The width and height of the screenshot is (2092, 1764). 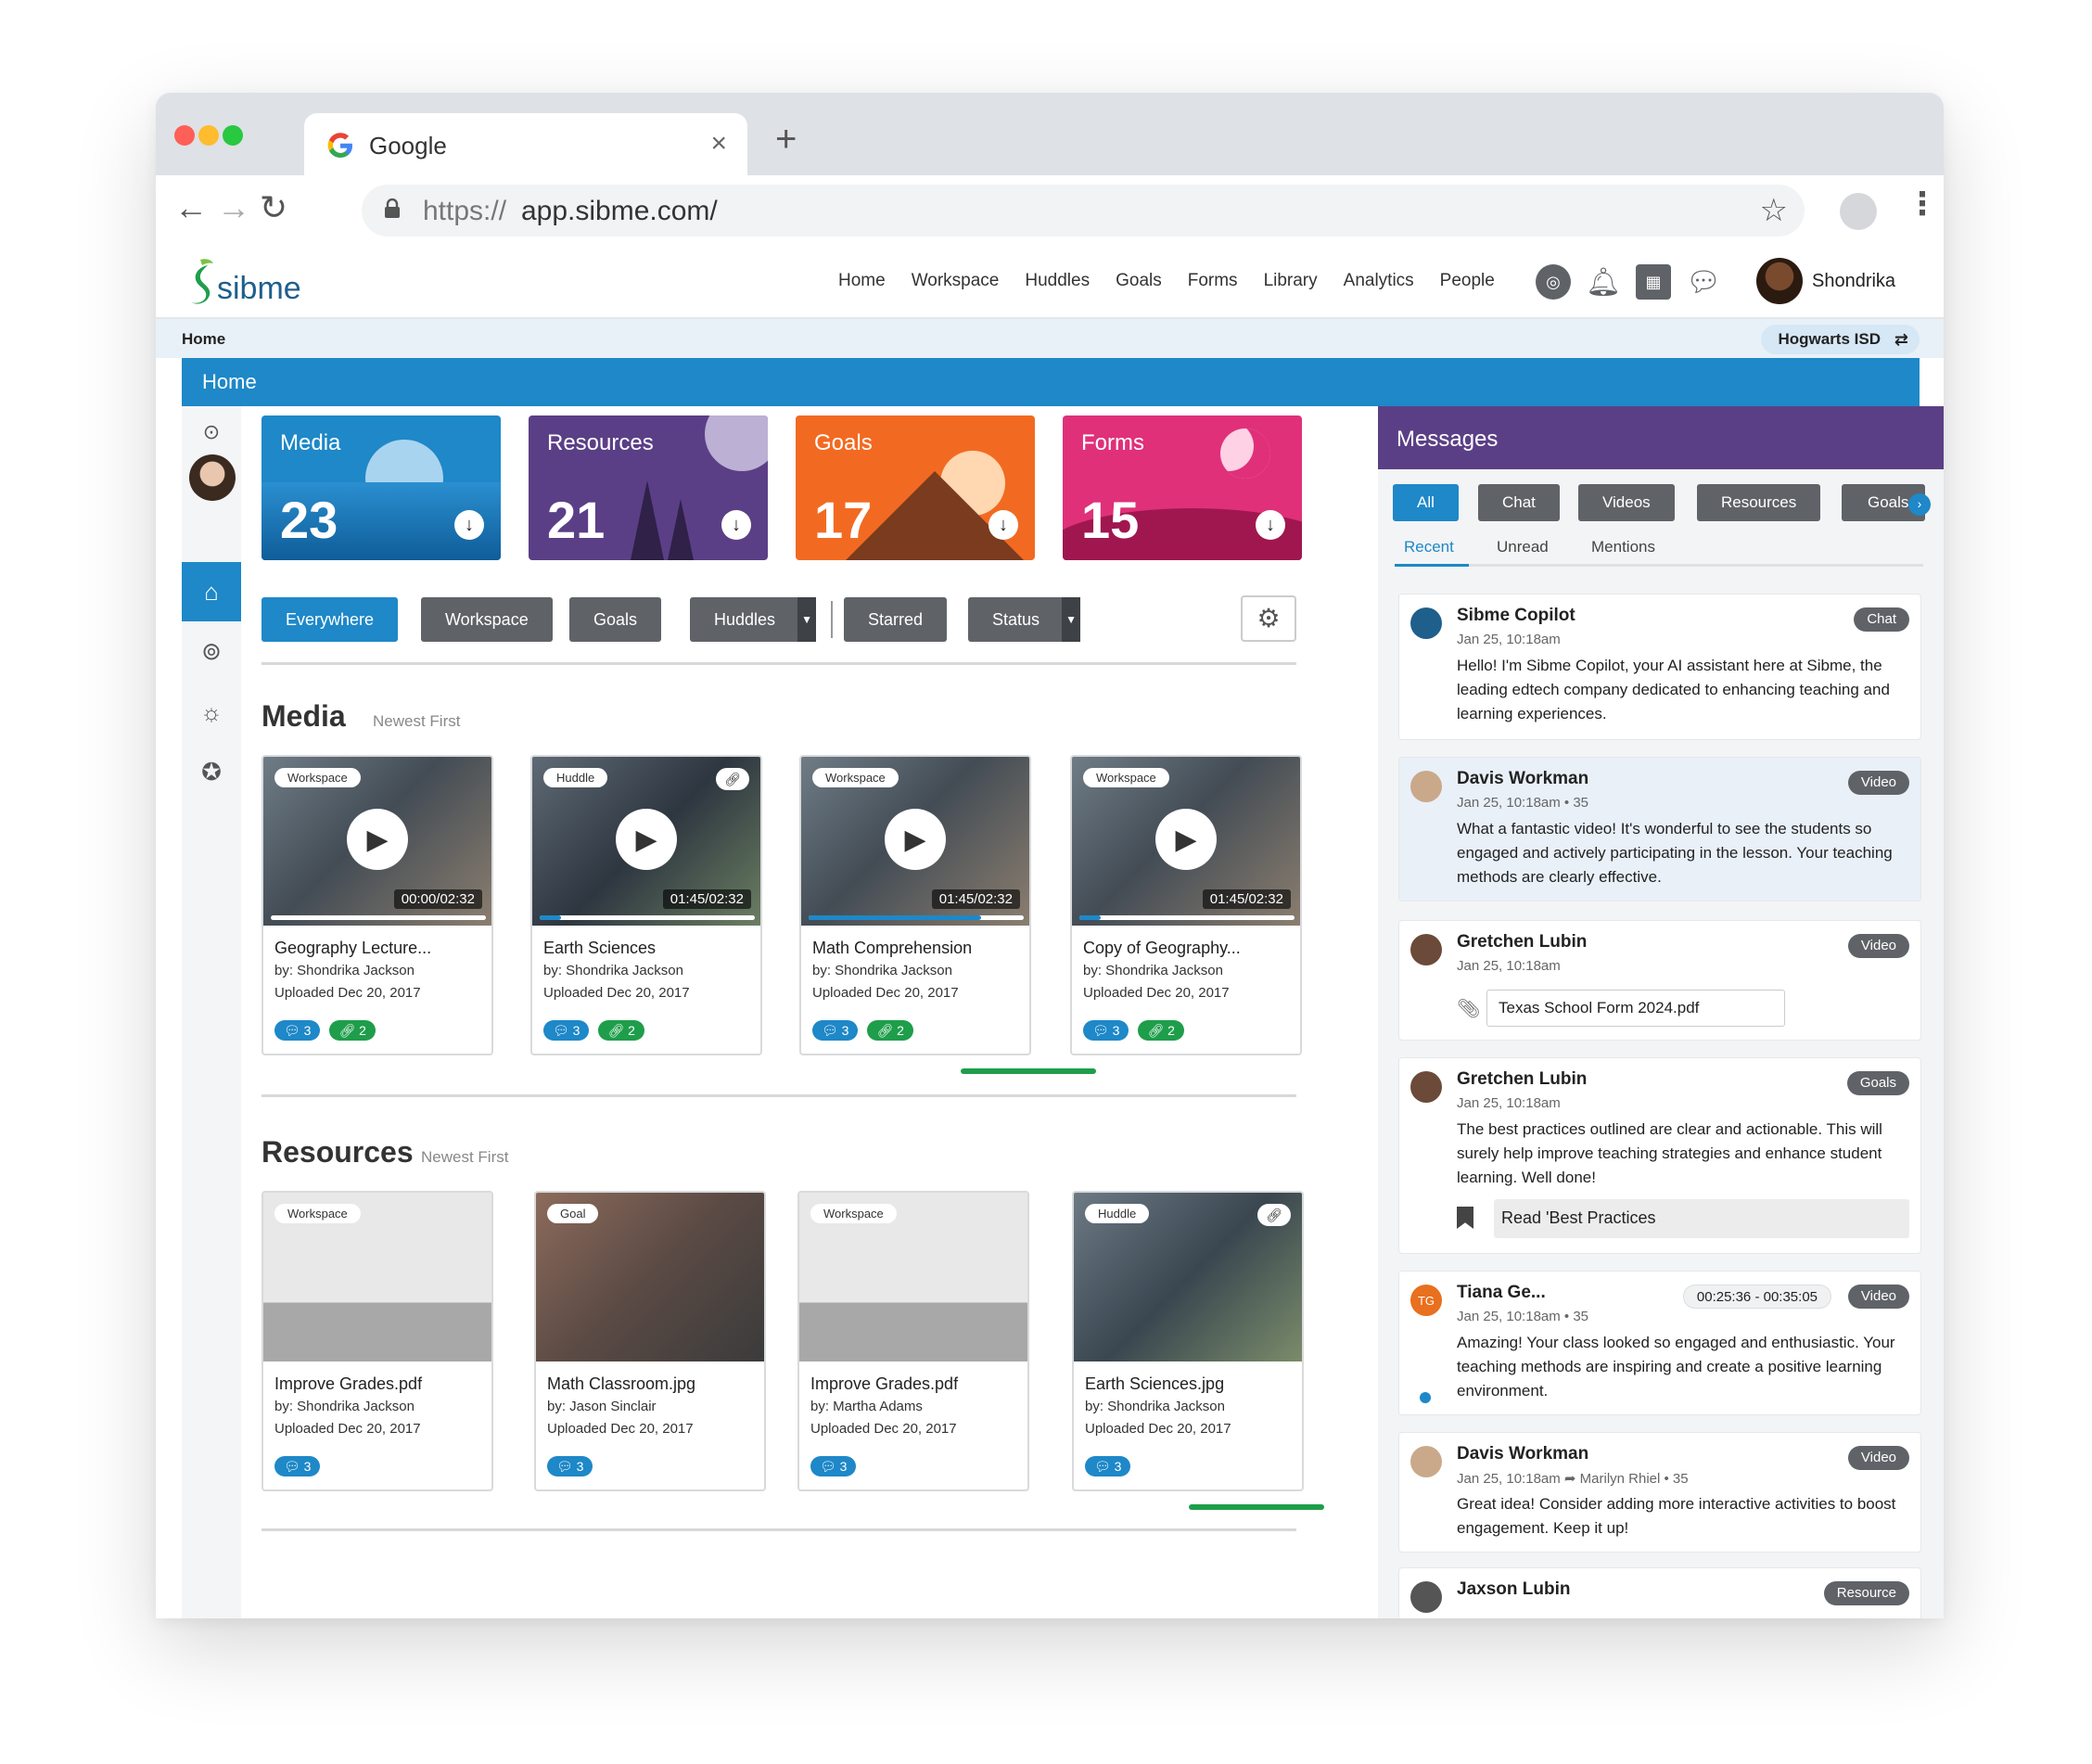 I want to click on minimize-window-button, so click(x=208, y=135).